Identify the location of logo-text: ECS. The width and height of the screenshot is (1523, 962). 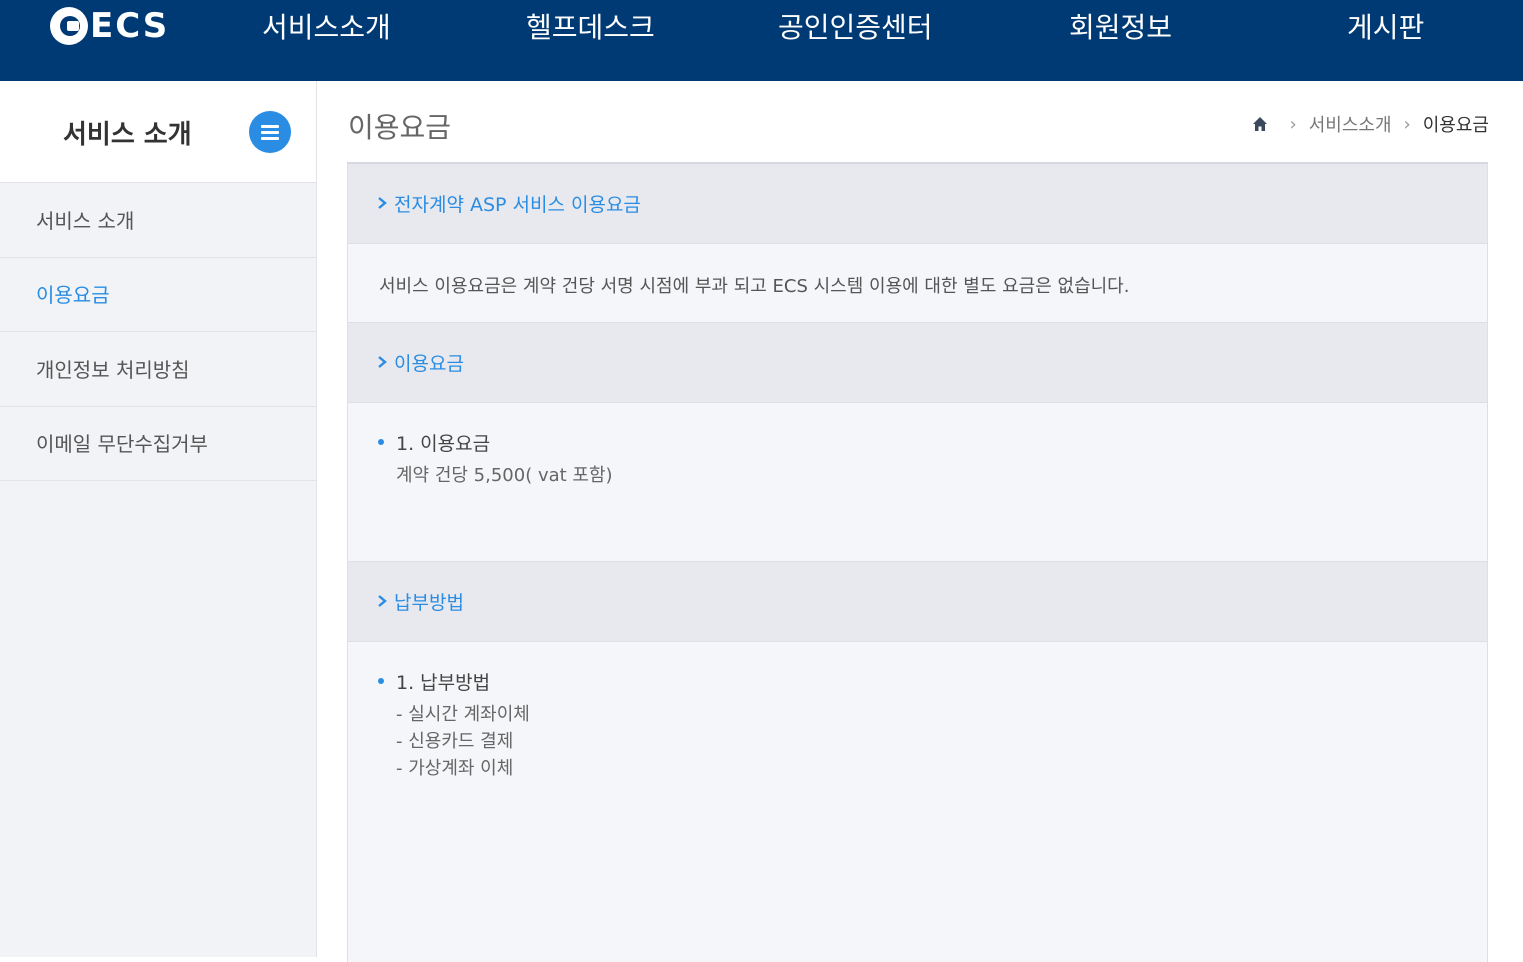
(130, 26).